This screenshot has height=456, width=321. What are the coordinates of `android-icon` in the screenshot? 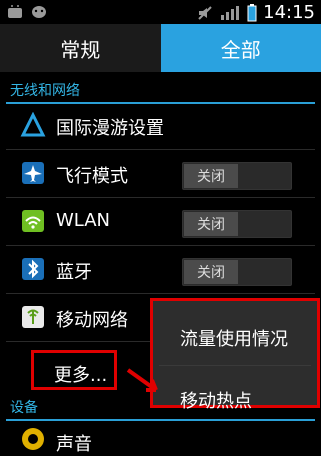 It's located at (15, 11).